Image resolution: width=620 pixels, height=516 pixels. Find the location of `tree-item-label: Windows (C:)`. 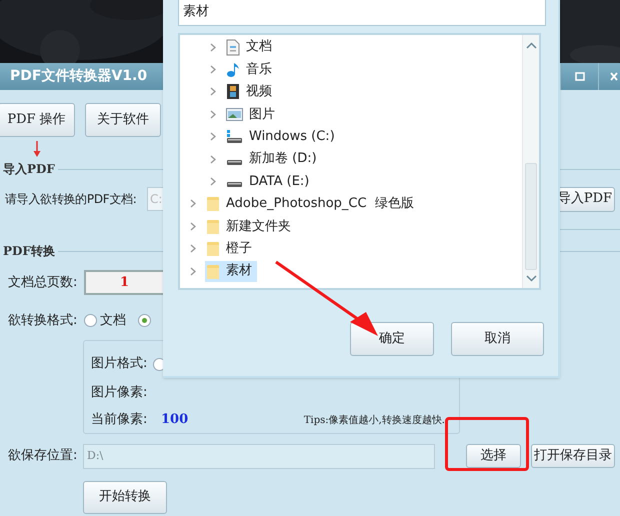

tree-item-label: Windows (C:) is located at coordinates (292, 137).